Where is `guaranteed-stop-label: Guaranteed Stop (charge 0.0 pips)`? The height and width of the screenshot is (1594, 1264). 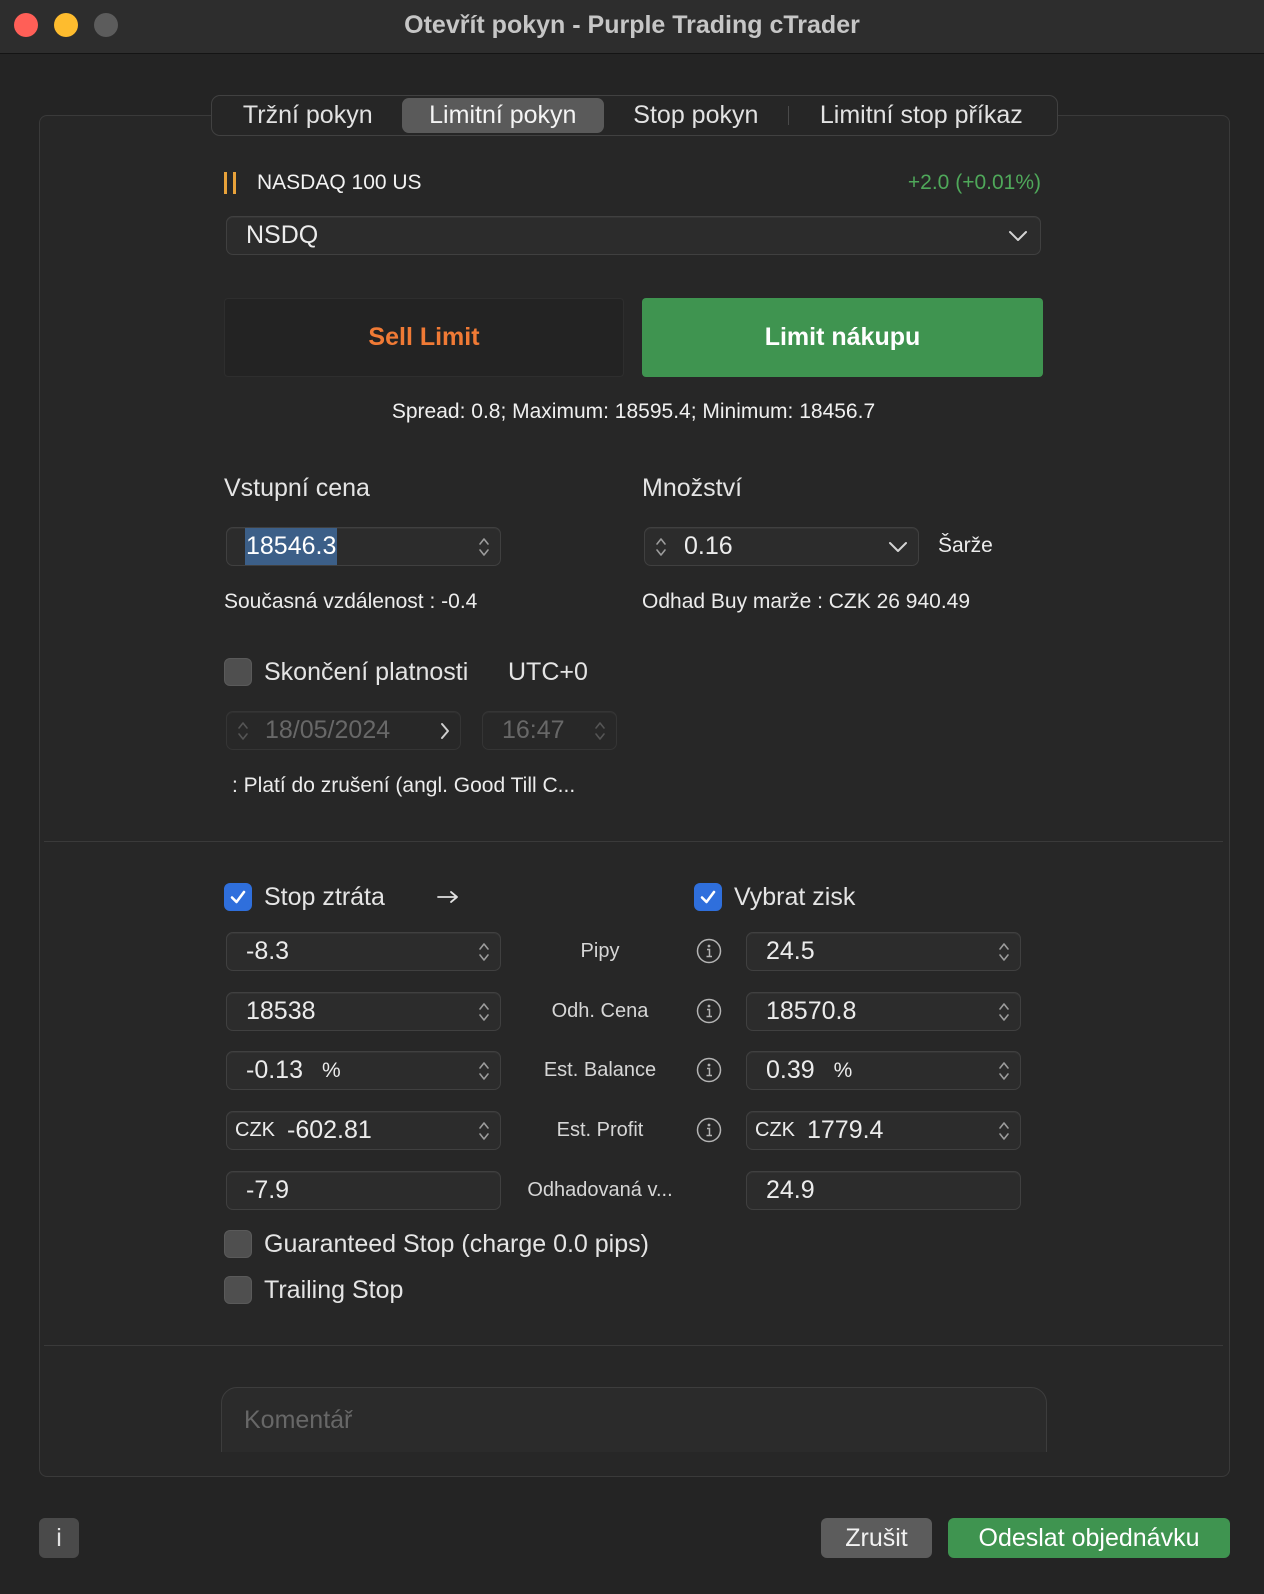
guaranteed-stop-label: Guaranteed Stop (charge 0.0 pips) is located at coordinates (456, 1244).